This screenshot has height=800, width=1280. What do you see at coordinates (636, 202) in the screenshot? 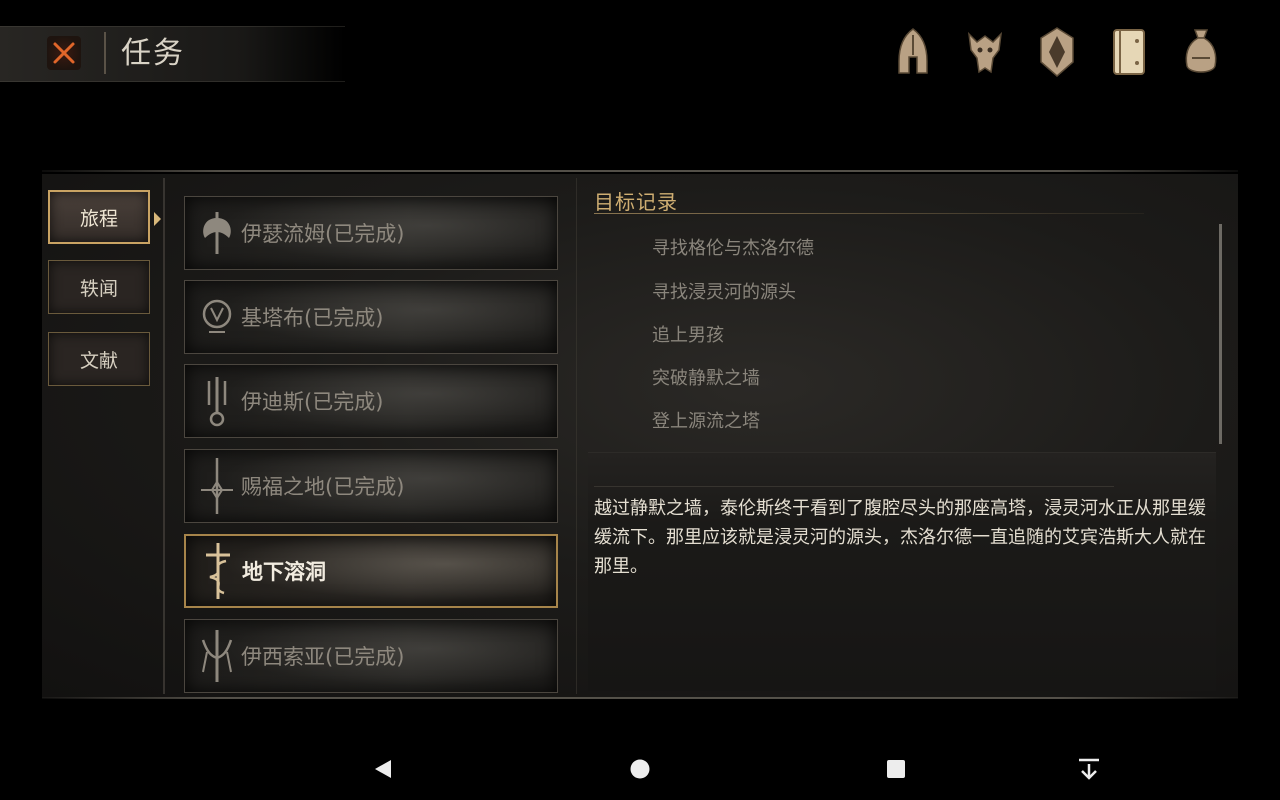
I see `objectives-title: 目标记录` at bounding box center [636, 202].